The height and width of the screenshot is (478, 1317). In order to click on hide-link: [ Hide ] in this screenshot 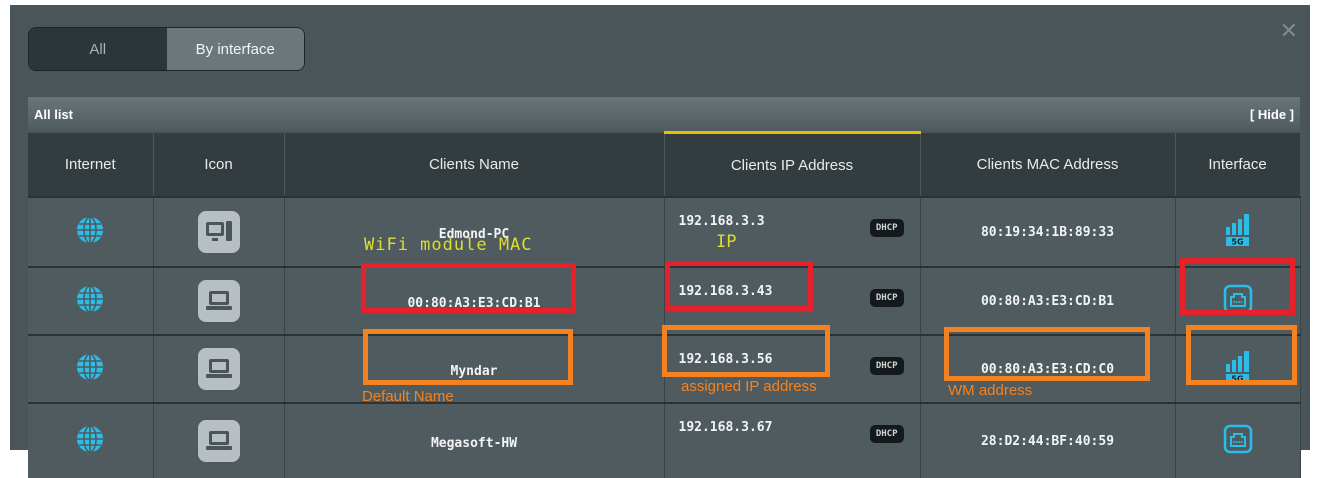, I will do `click(1272, 114)`.